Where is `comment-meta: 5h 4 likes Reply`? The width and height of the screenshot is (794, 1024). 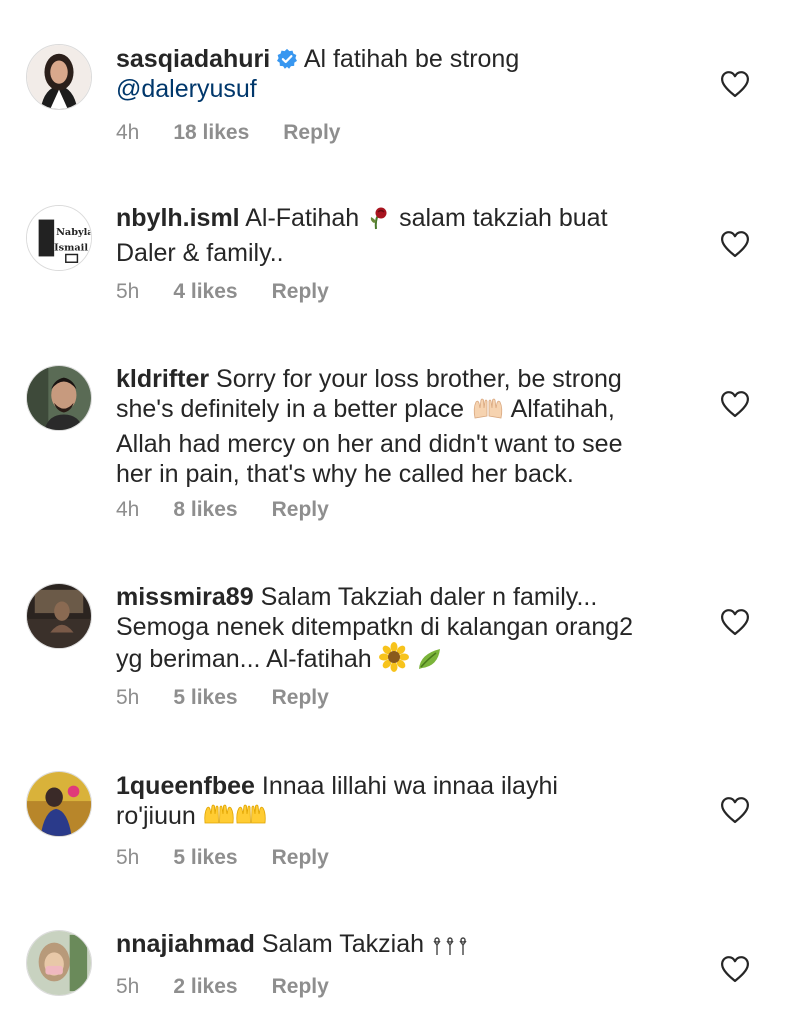
comment-meta: 5h 4 likes Reply is located at coordinates (239, 292).